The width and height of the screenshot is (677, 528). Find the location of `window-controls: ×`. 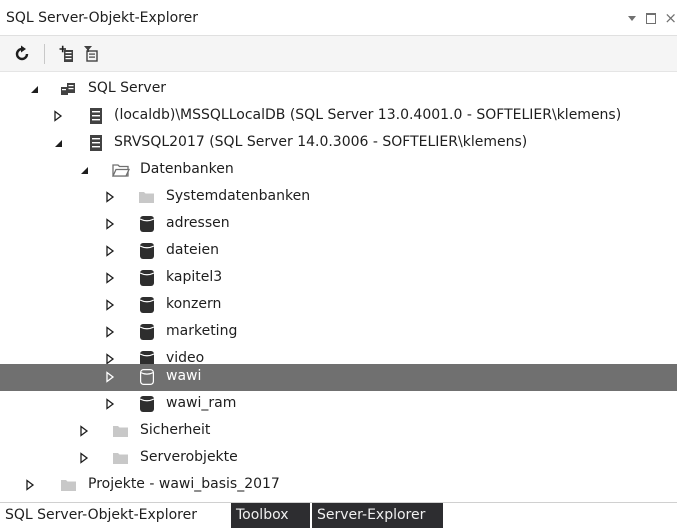

window-controls: × is located at coordinates (652, 18).